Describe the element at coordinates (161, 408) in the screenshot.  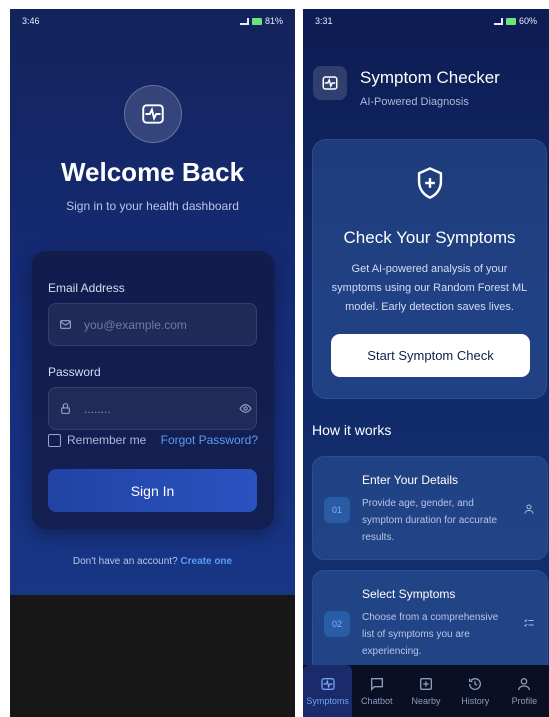
I see `password-field` at that location.